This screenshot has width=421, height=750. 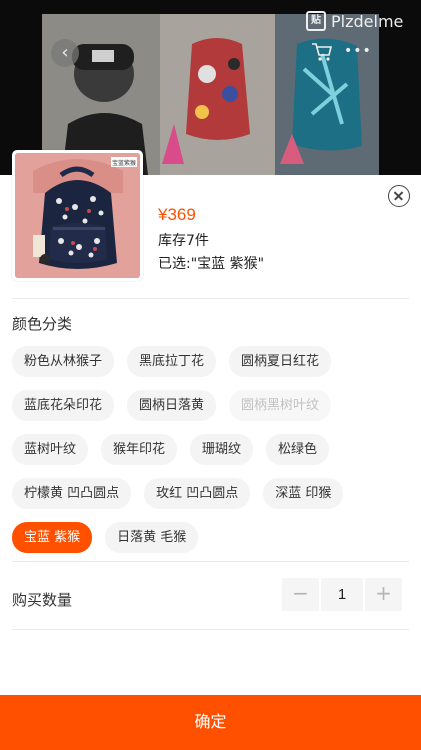 I want to click on backpack-image: 宝蓝紫猴, so click(x=77, y=215).